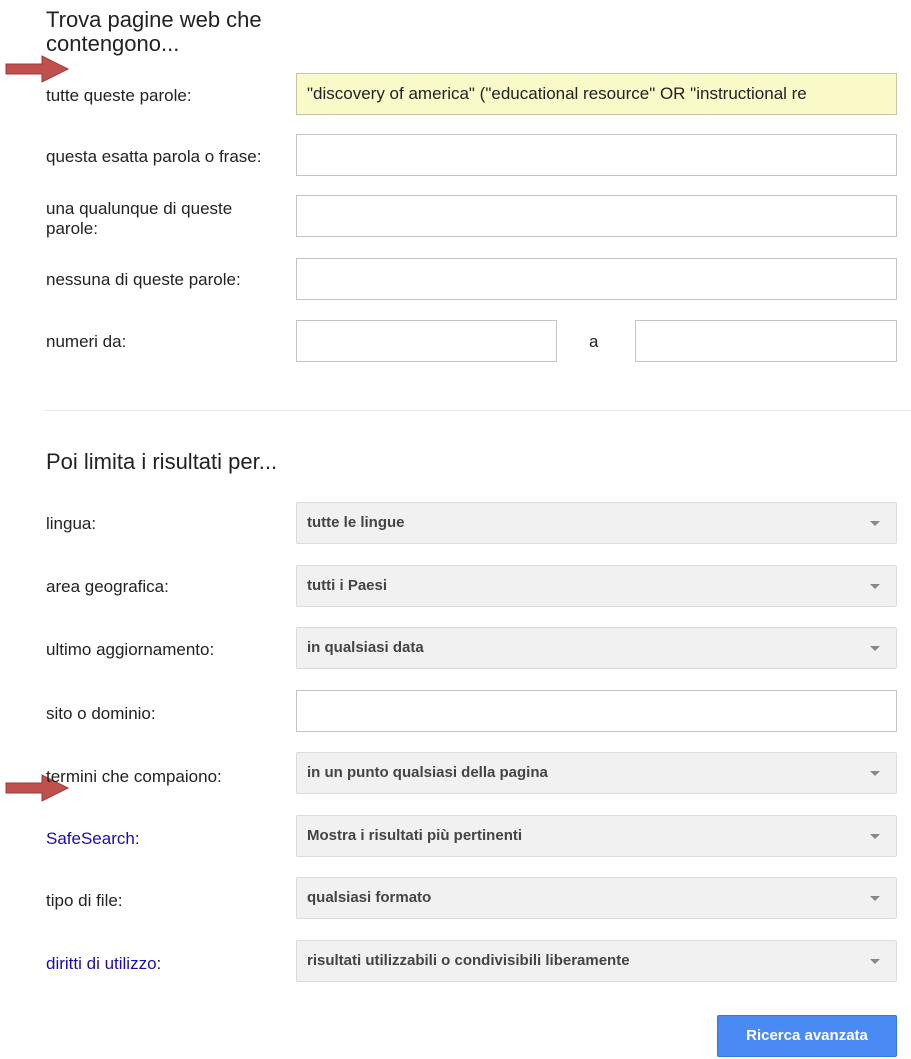  Describe the element at coordinates (86, 341) in the screenshot. I see `numbers-from-label: numeri da:` at that location.